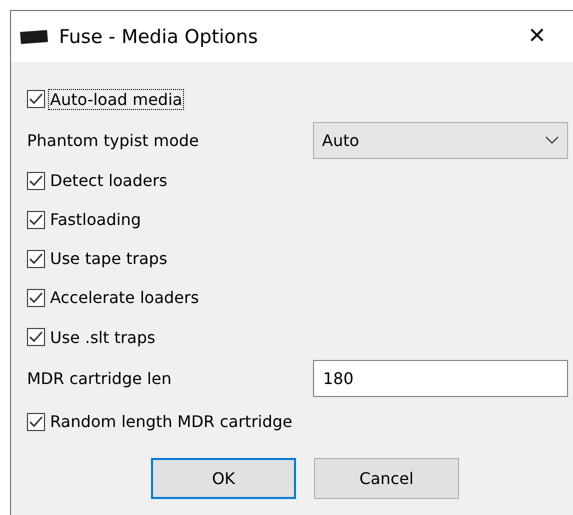 This screenshot has height=515, width=573. I want to click on checkbox-label: Use tape traps, so click(108, 258).